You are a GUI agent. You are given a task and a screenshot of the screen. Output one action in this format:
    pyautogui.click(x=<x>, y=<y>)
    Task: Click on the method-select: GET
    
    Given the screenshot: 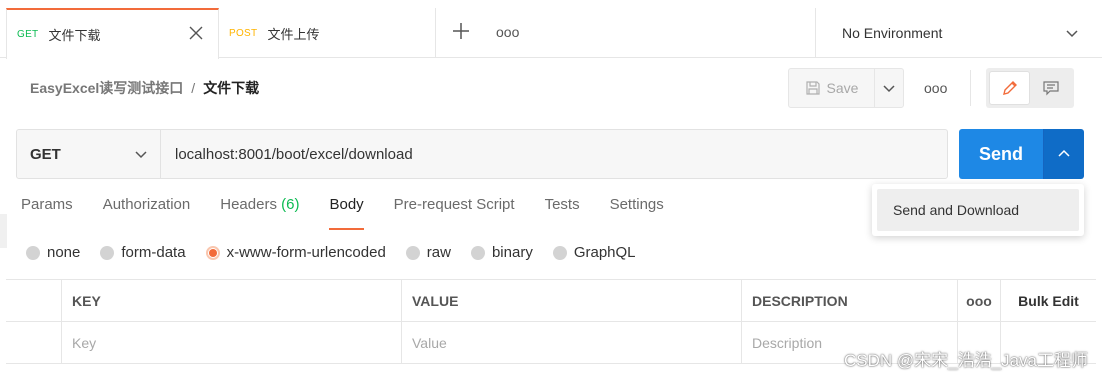 What is the action you would take?
    pyautogui.click(x=89, y=154)
    